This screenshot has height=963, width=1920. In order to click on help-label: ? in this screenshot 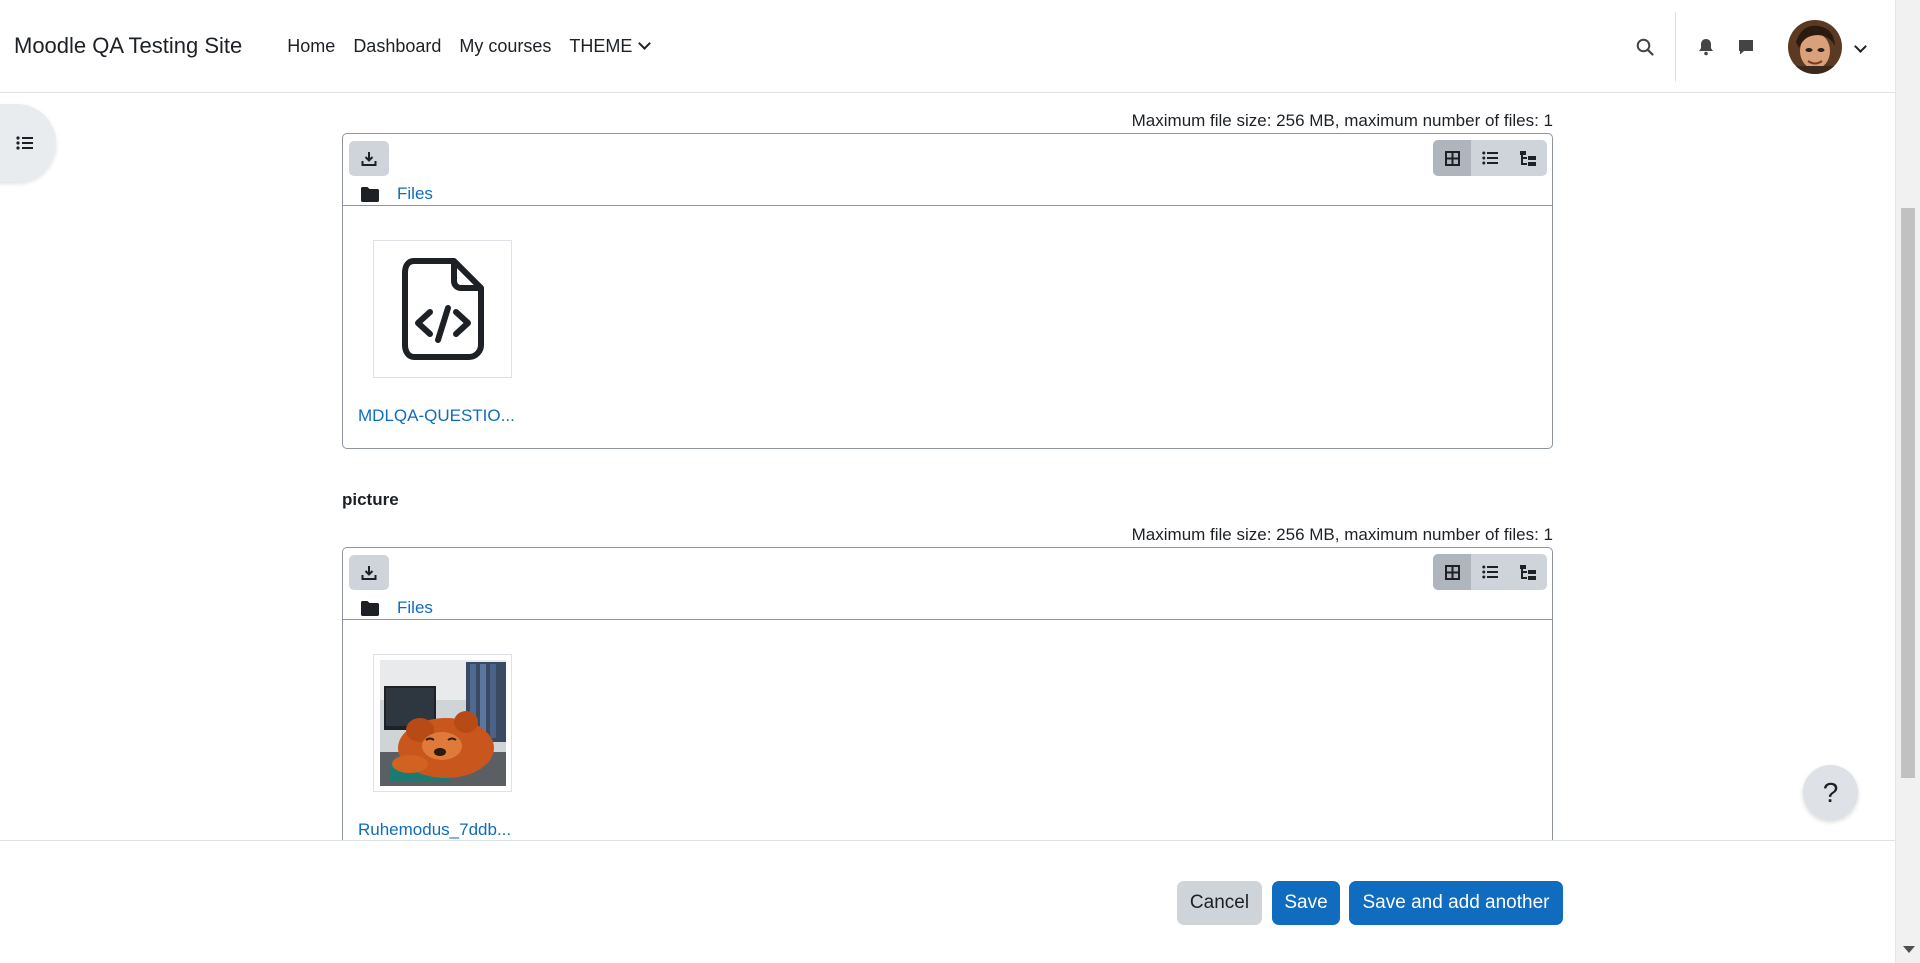, I will do `click(1830, 792)`.